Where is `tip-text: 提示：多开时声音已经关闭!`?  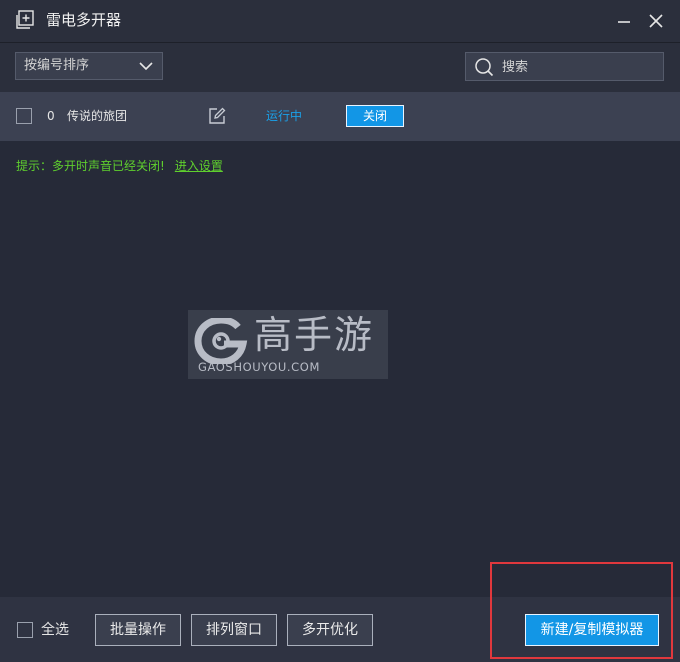 tip-text: 提示：多开时声音已经关闭! is located at coordinates (90, 166).